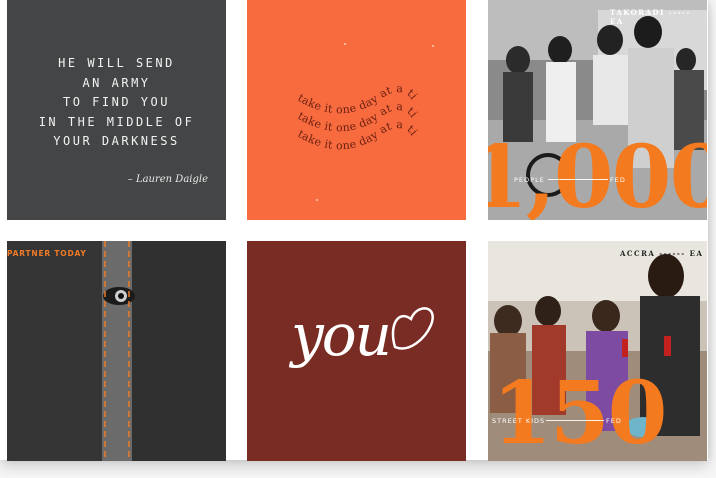 This screenshot has height=478, width=716. I want to click on impact-label-left: PEOPLE, so click(529, 180).